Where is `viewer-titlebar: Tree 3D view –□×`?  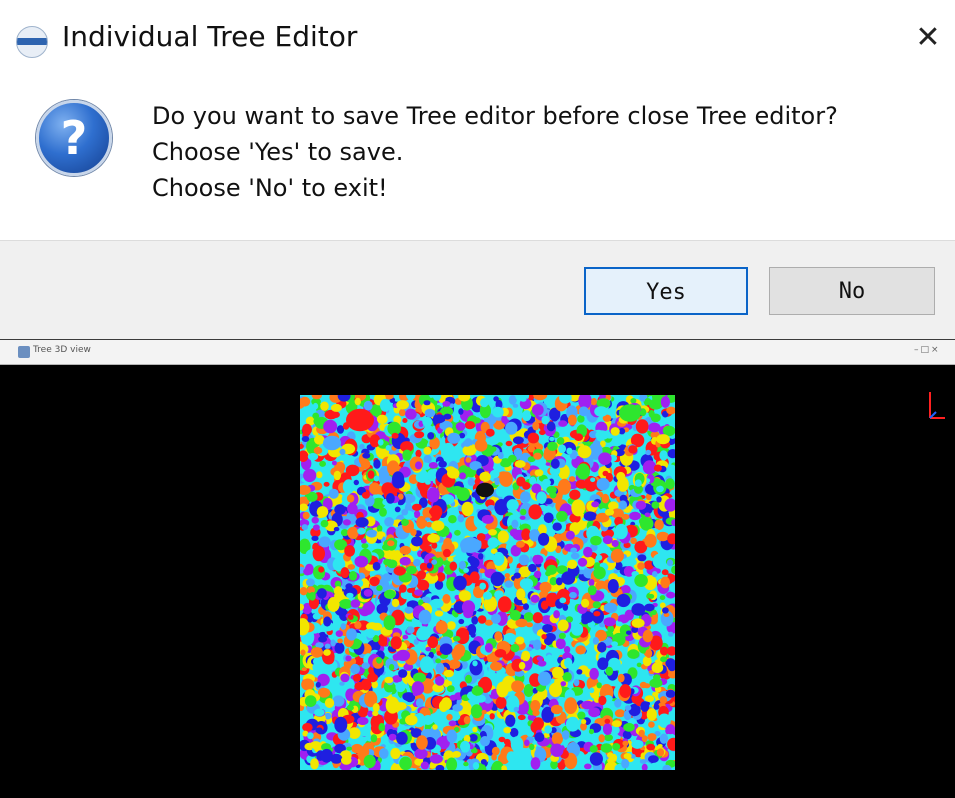 viewer-titlebar: Tree 3D view –□× is located at coordinates (477, 352).